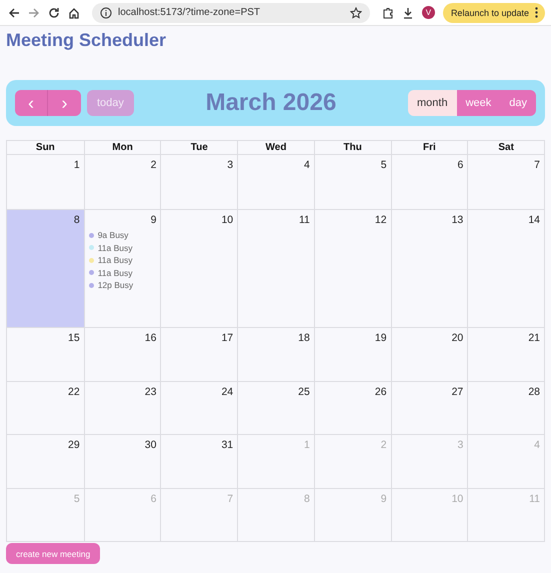  I want to click on weekday-header: Fri, so click(429, 147).